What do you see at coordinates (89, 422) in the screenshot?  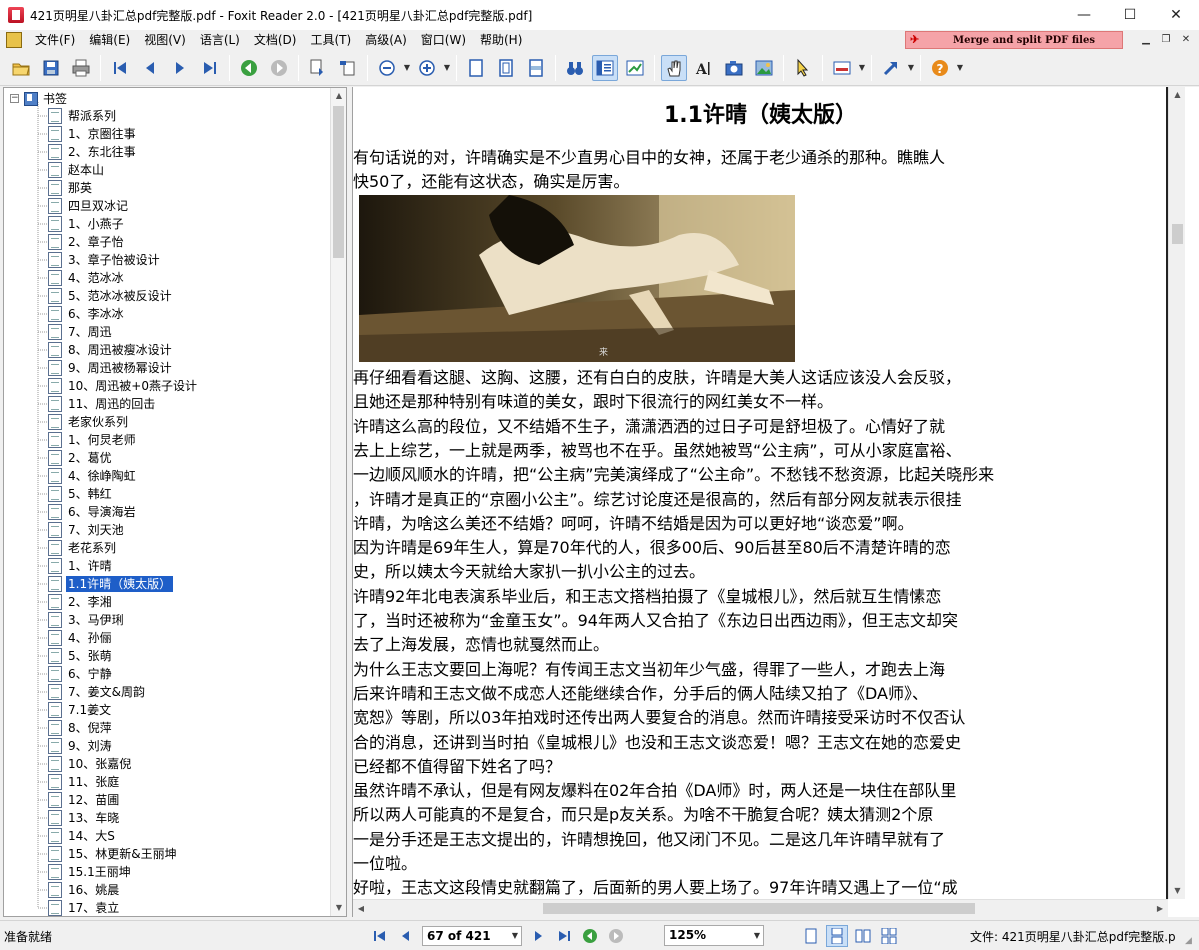 I see `bookmark-item: 老家伙系列` at bounding box center [89, 422].